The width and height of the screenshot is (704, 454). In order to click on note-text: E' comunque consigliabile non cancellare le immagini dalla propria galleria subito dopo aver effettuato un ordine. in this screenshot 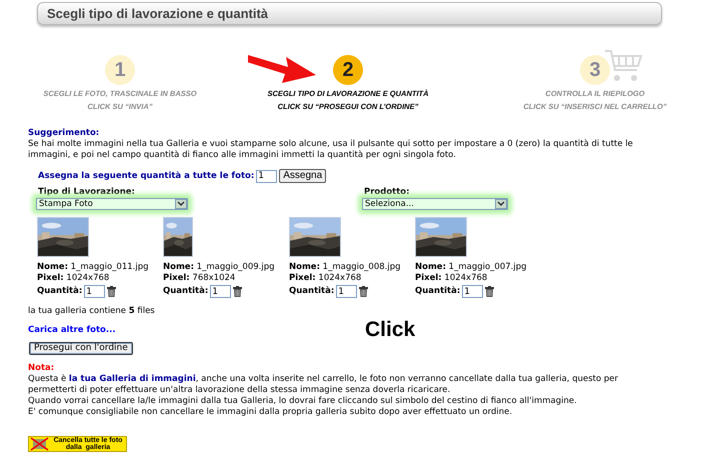, I will do `click(271, 412)`.